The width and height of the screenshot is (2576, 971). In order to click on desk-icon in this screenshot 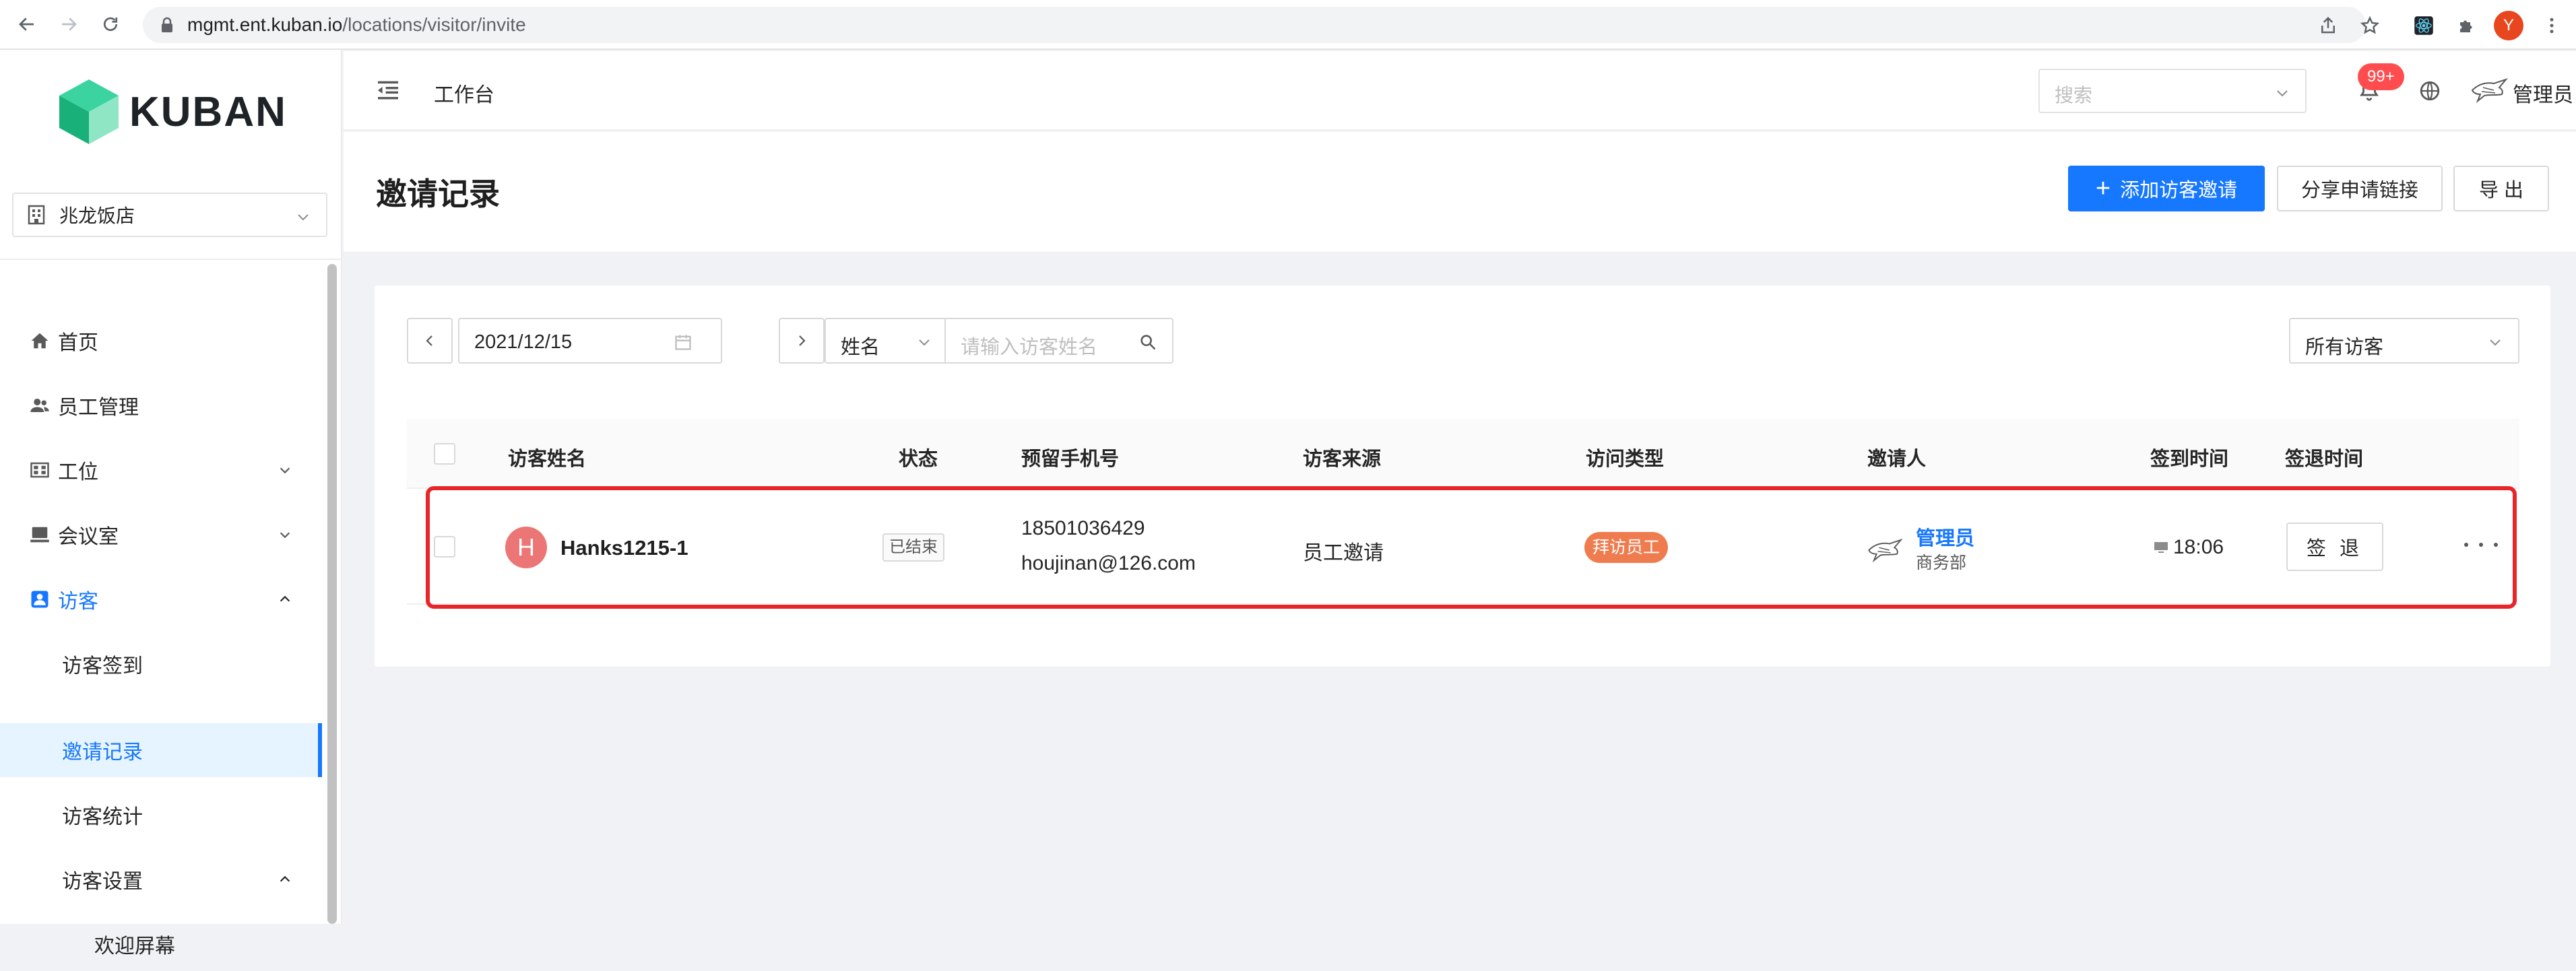, I will do `click(40, 470)`.